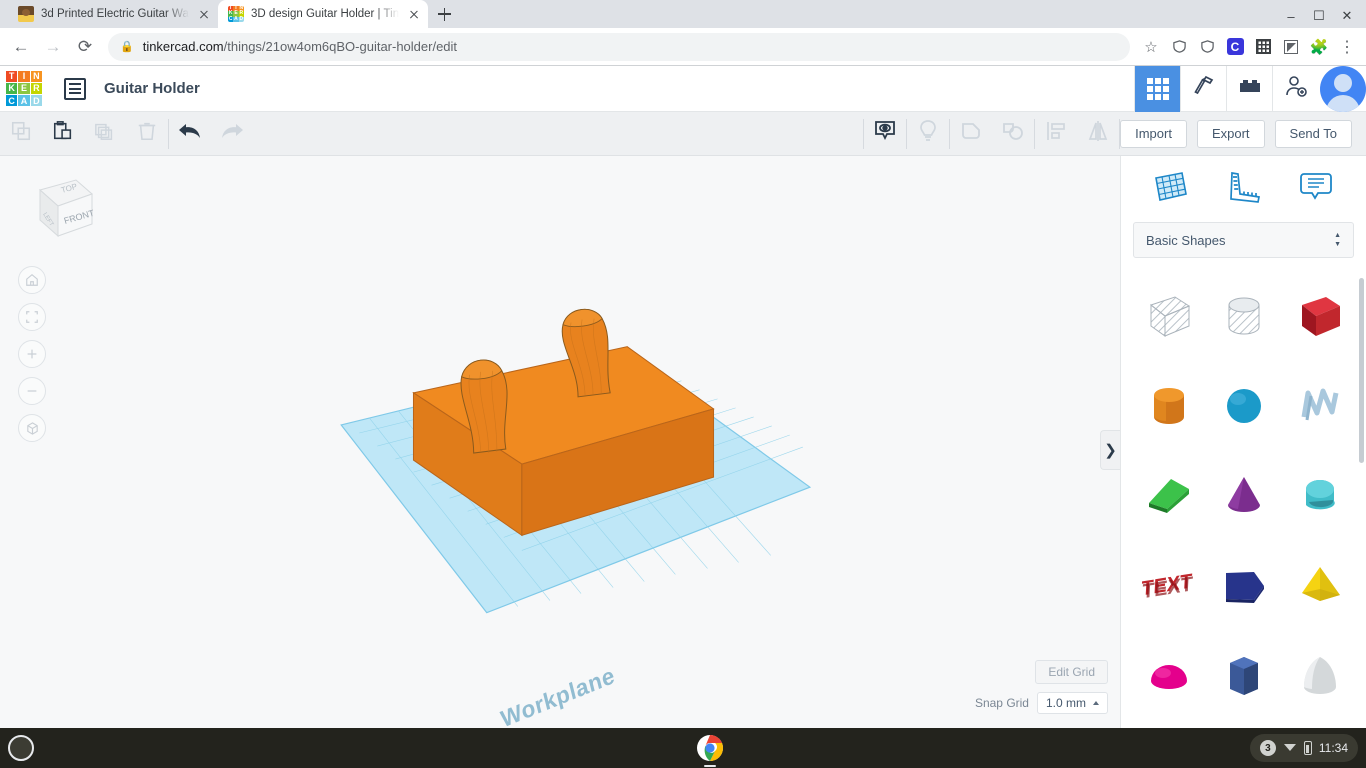 This screenshot has height=768, width=1366. What do you see at coordinates (1169, 317) in the screenshot?
I see `shape-box-hole` at bounding box center [1169, 317].